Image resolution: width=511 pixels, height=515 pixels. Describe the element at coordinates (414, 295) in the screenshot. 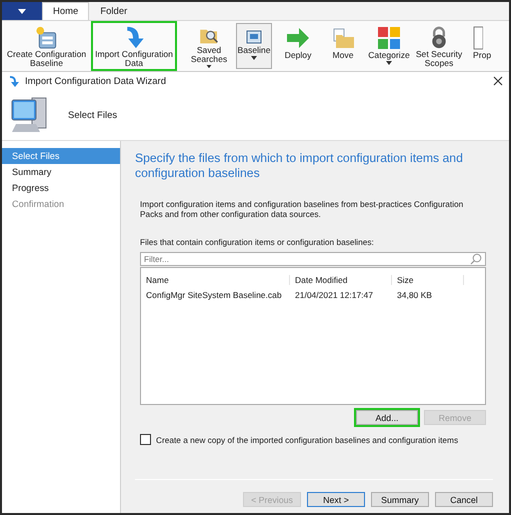

I see `table-cell-text: 34,80 KB` at that location.